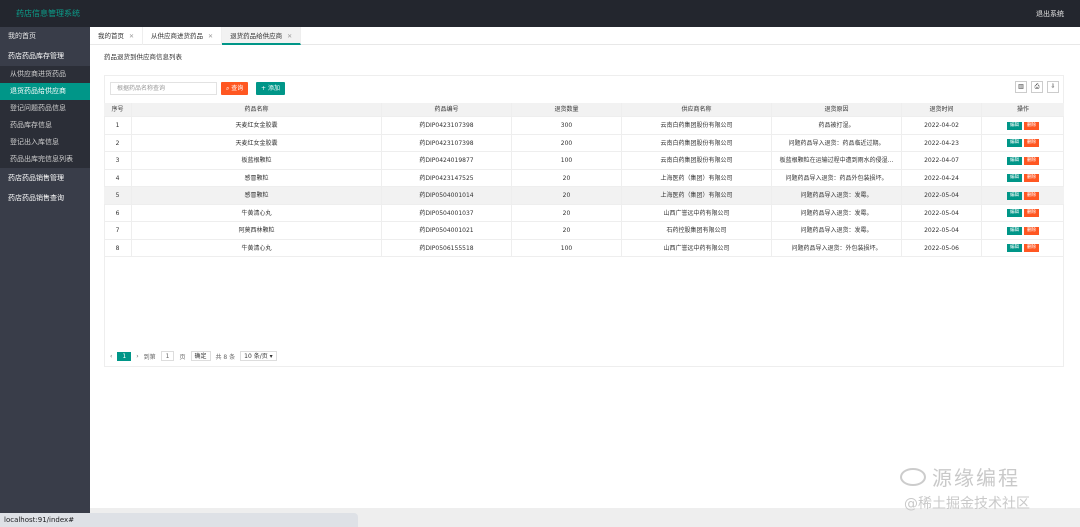 The width and height of the screenshot is (1080, 527). Describe the element at coordinates (118, 125) in the screenshot. I see `table-cell: 1` at that location.